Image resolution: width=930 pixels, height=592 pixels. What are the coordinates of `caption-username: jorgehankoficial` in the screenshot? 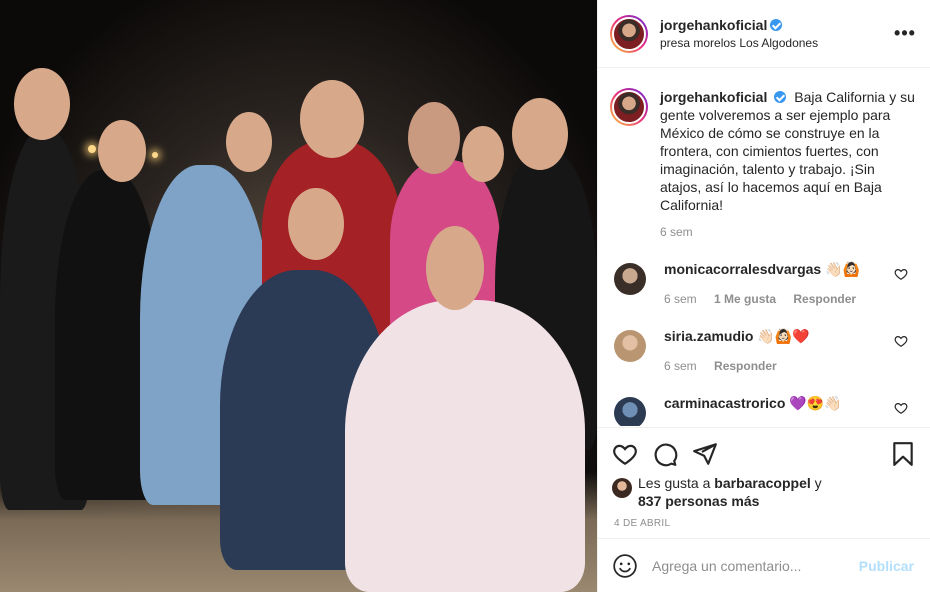 It's located at (713, 97).